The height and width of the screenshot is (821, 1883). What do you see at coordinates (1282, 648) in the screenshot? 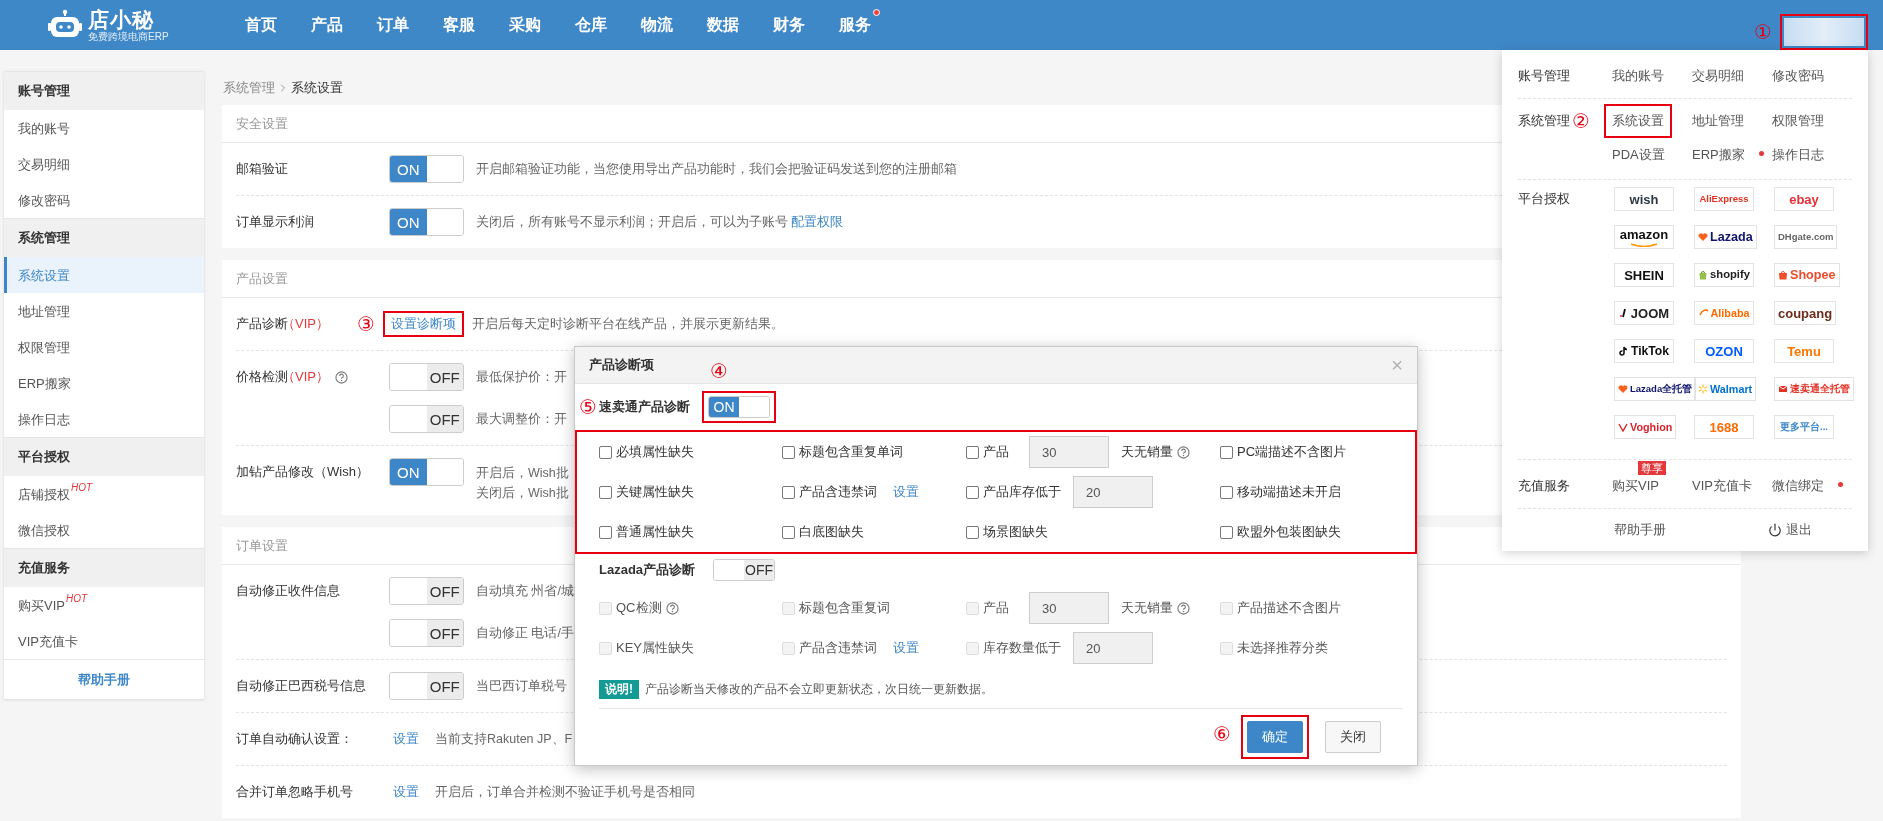
I see `checkbox-label: 未选择推荐分类` at bounding box center [1282, 648].